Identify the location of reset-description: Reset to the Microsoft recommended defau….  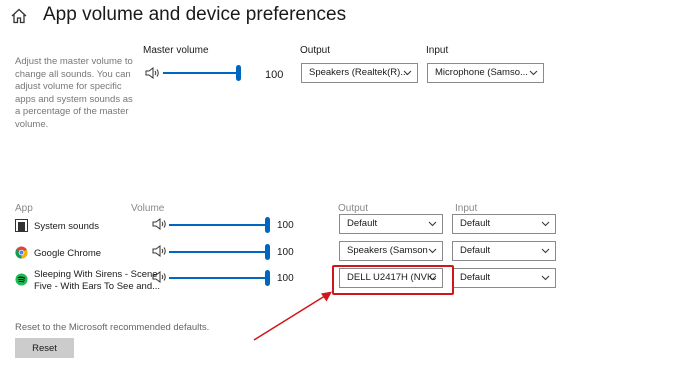
(112, 327).